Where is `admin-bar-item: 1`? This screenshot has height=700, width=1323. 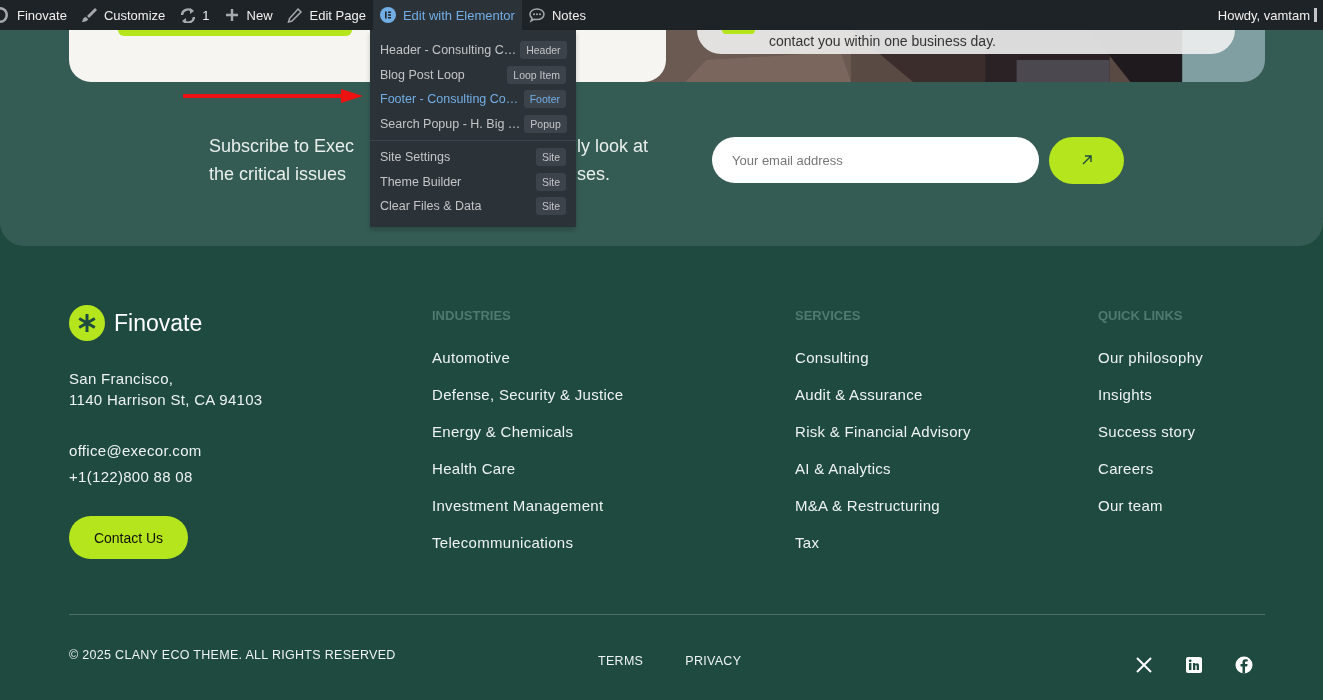 admin-bar-item: 1 is located at coordinates (194, 15).